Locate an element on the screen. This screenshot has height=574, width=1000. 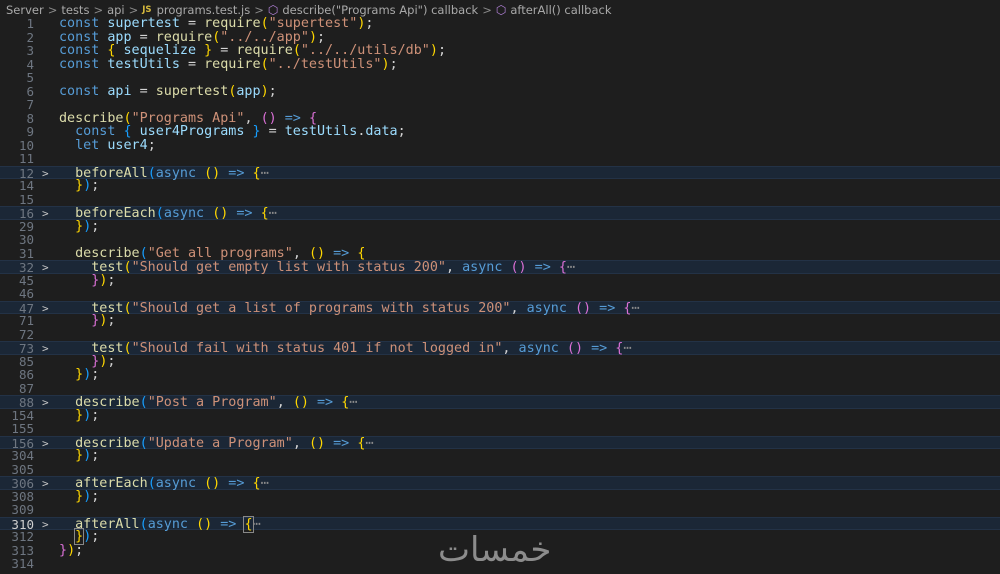
code-line: 308 }); is located at coordinates (500, 496).